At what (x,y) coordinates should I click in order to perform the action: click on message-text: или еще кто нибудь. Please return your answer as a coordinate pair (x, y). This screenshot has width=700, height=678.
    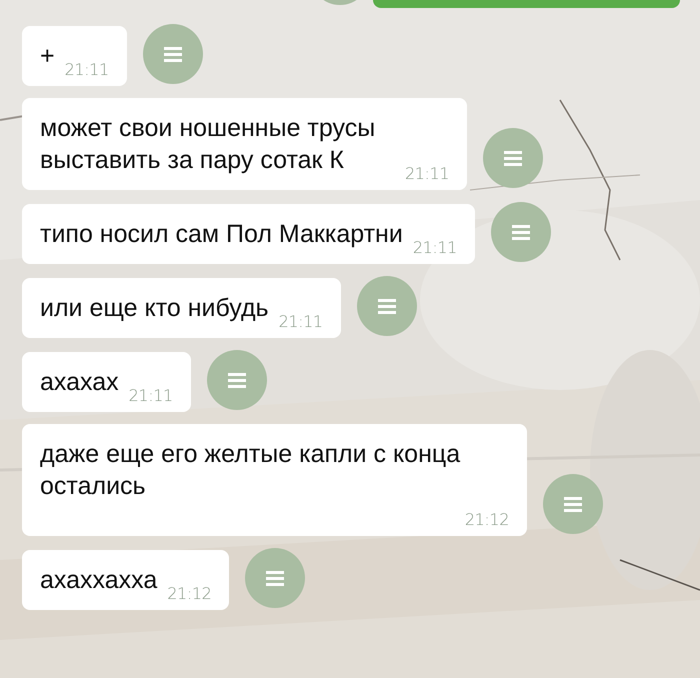
    Looking at the image, I should click on (154, 308).